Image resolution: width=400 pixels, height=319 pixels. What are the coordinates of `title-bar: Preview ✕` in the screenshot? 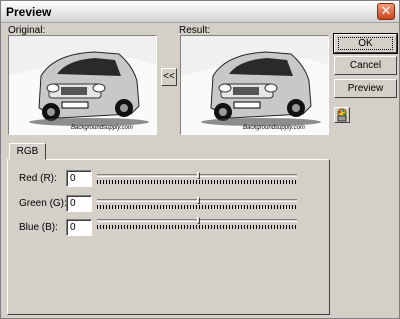 It's located at (200, 12).